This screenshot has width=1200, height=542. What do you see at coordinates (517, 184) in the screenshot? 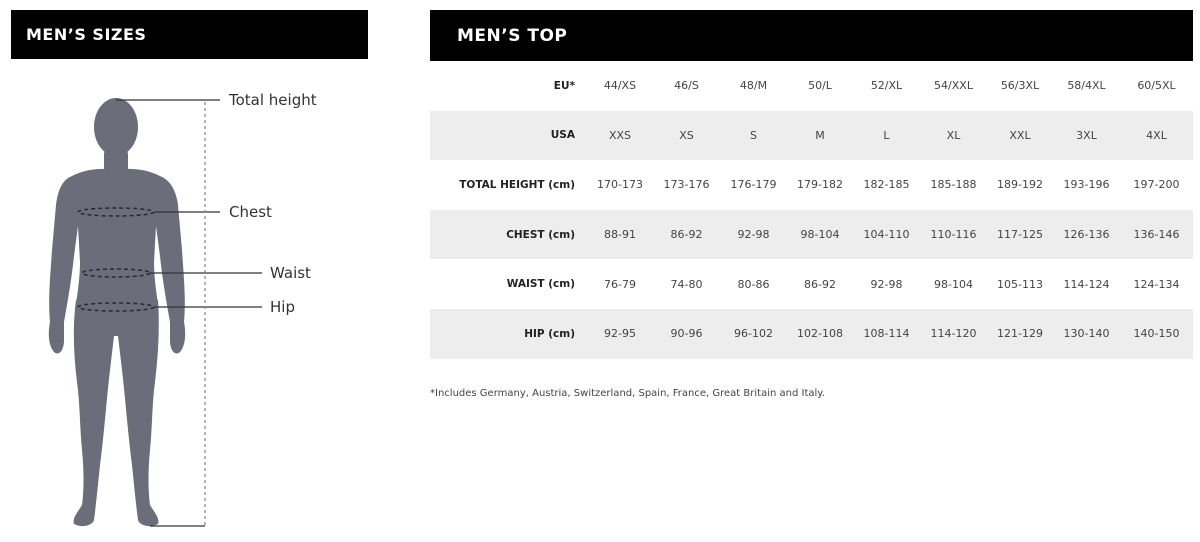
I see `row-header: TOTAL HEIGHT (cm)` at bounding box center [517, 184].